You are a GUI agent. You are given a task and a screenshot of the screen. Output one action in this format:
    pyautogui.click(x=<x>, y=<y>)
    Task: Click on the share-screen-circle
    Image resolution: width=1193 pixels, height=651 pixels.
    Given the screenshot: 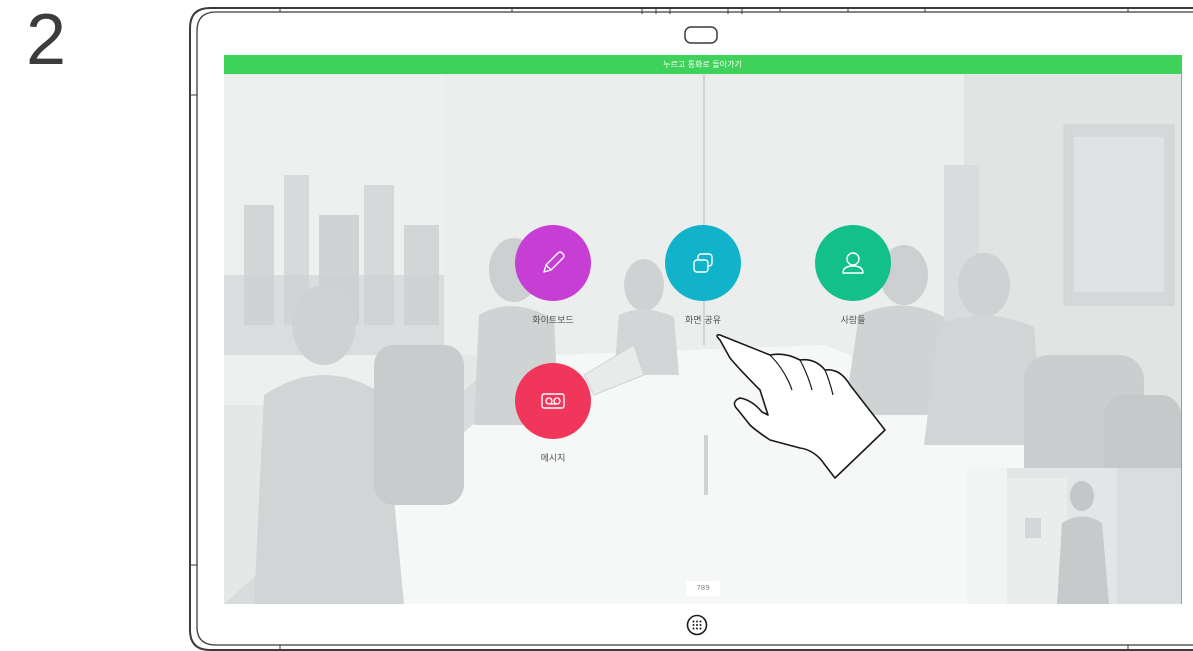 What is the action you would take?
    pyautogui.click(x=703, y=263)
    